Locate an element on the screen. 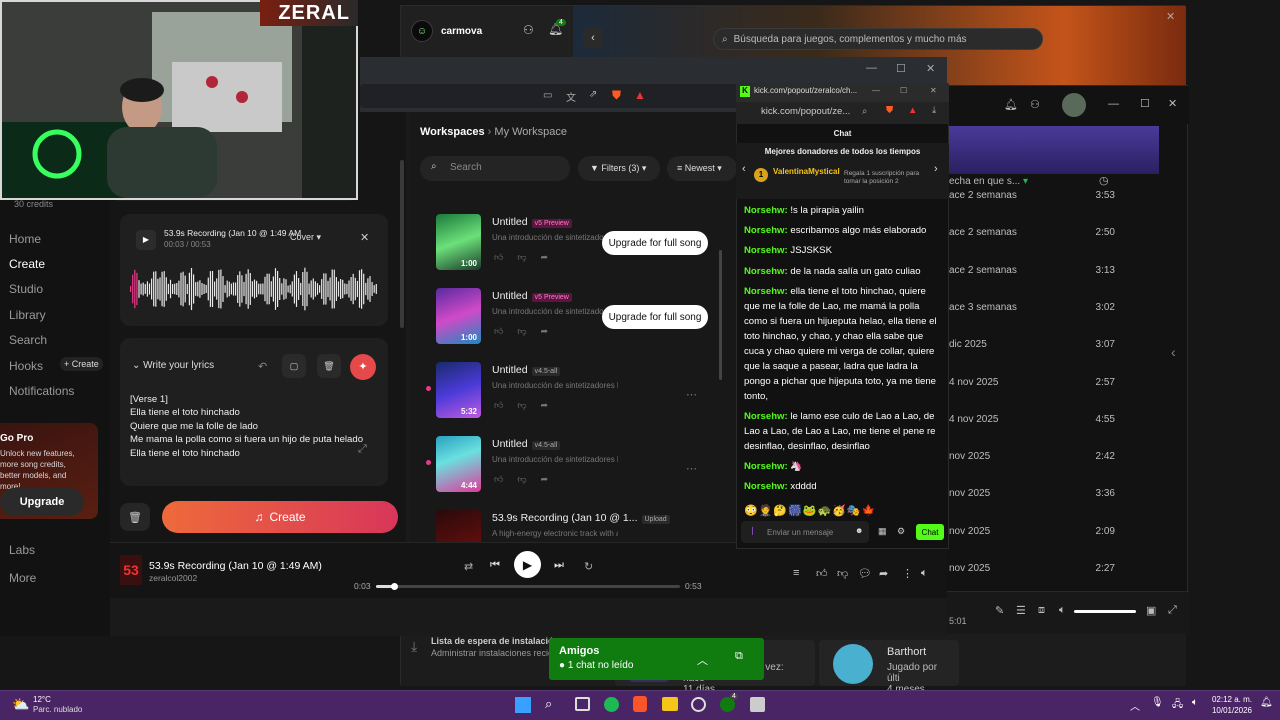 This screenshot has width=1280, height=720. delete-button: 🗑︎ is located at coordinates (329, 366).